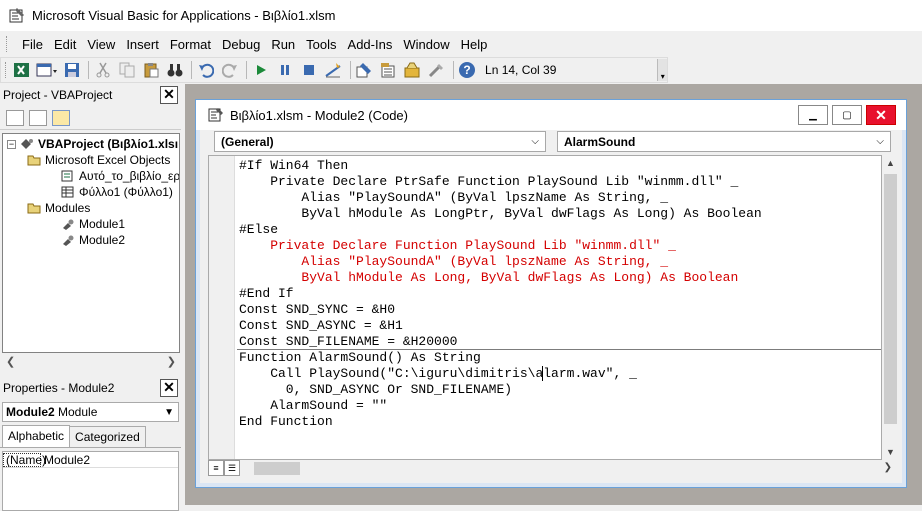 The width and height of the screenshot is (922, 511). I want to click on scroll-up-icon: ▲, so click(890, 163).